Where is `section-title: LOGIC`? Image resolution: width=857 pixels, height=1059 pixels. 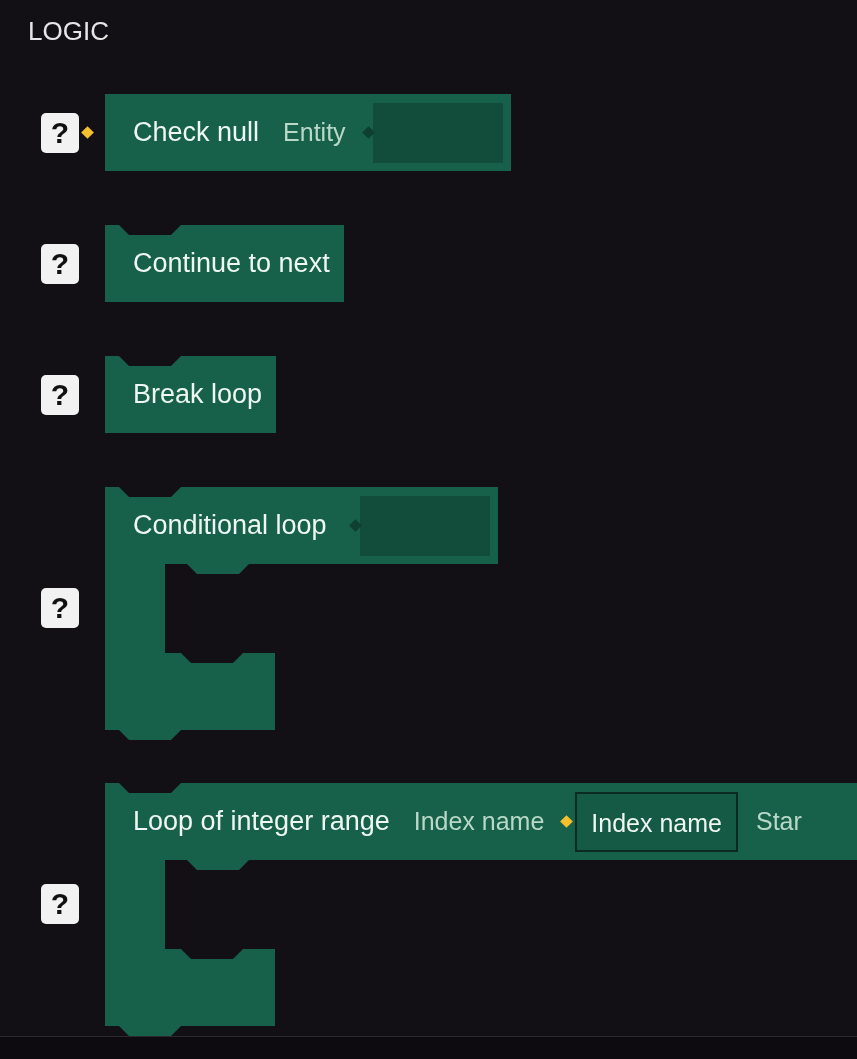
section-title: LOGIC is located at coordinates (68, 31).